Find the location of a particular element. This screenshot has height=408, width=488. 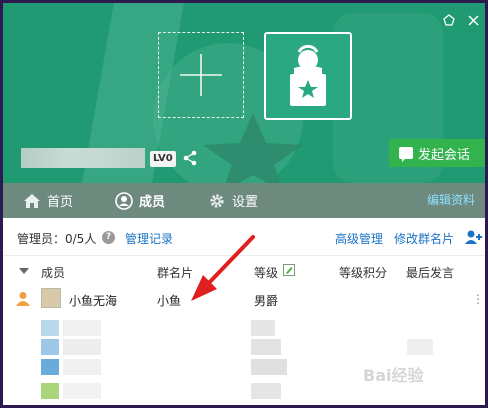

level-badge: LV0 is located at coordinates (163, 159).